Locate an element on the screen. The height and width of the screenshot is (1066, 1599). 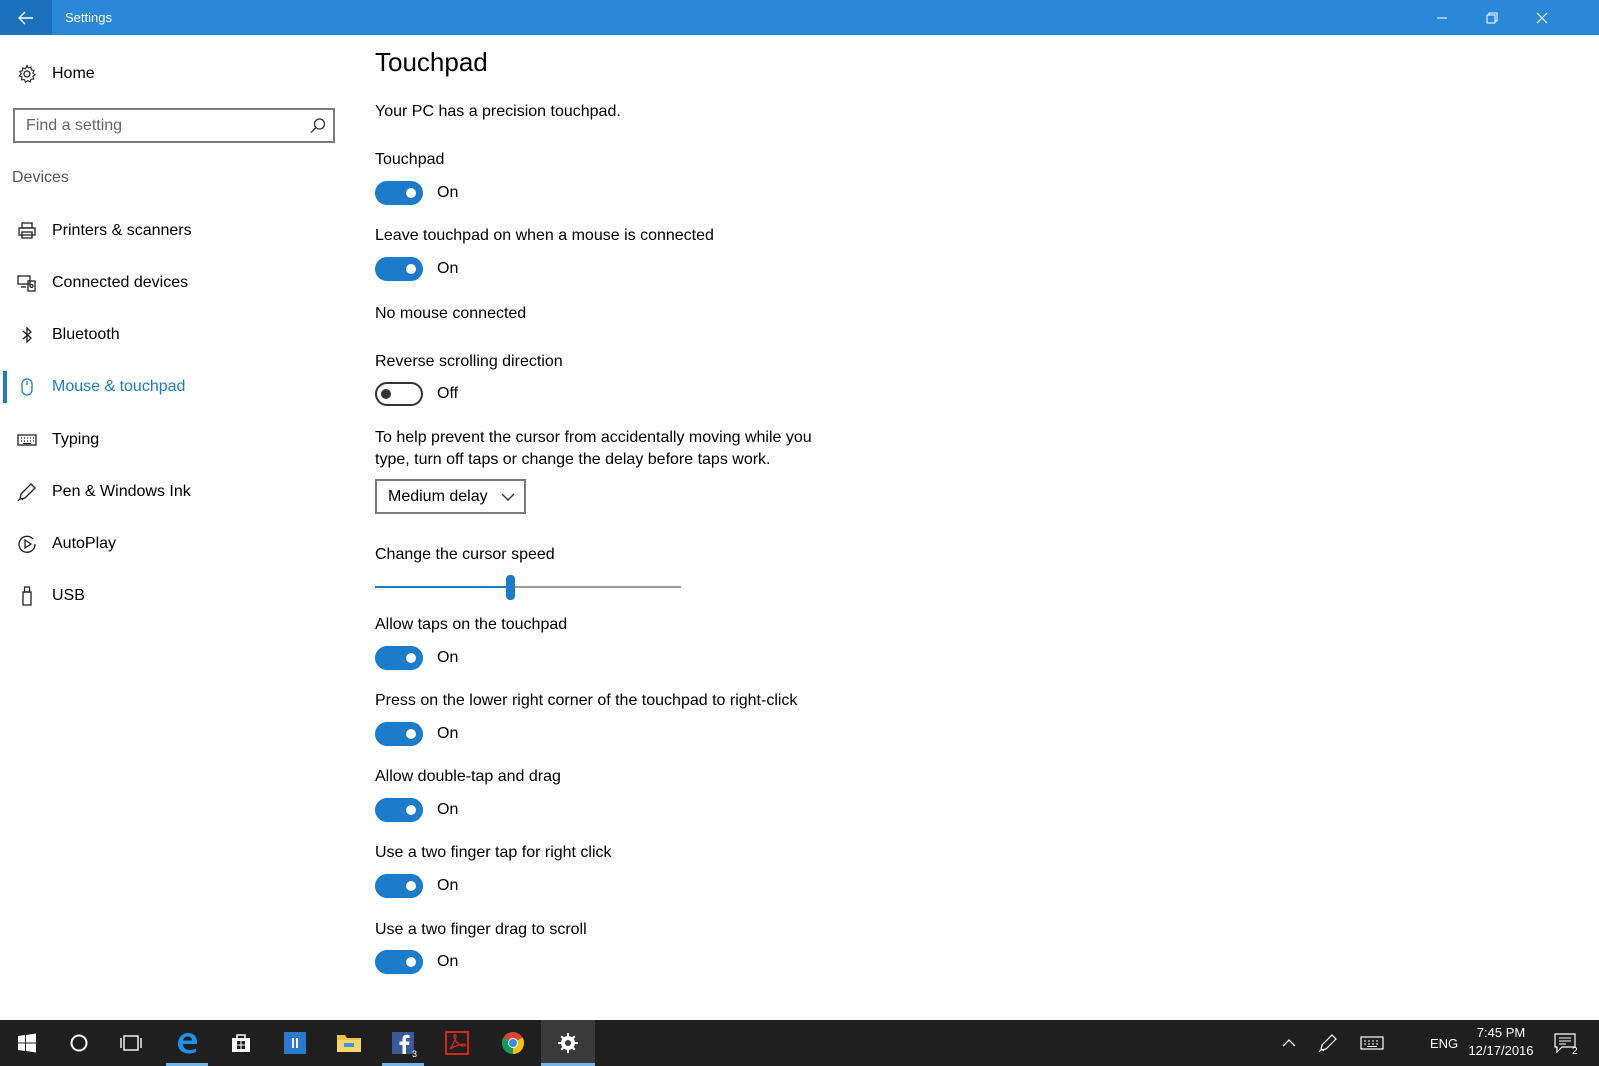
taskbar-edge is located at coordinates (187, 1043).